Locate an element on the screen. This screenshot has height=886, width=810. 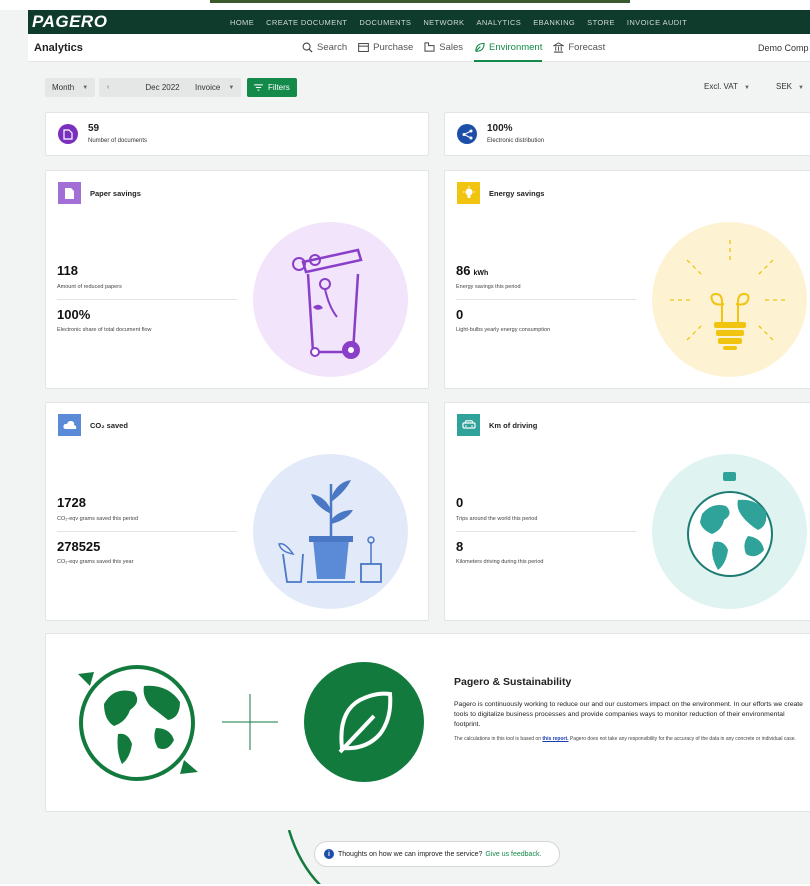
sales-icon is located at coordinates (429, 47).